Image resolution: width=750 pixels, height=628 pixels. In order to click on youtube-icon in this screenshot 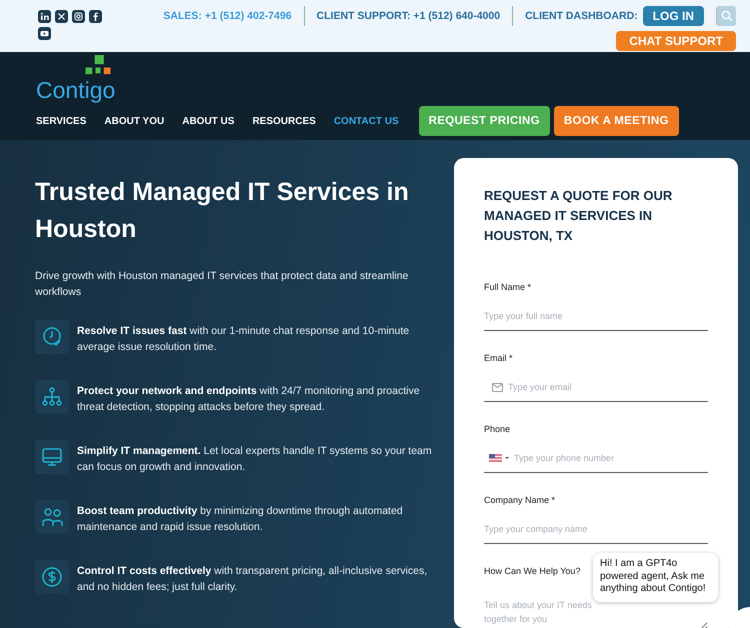, I will do `click(44, 33)`.